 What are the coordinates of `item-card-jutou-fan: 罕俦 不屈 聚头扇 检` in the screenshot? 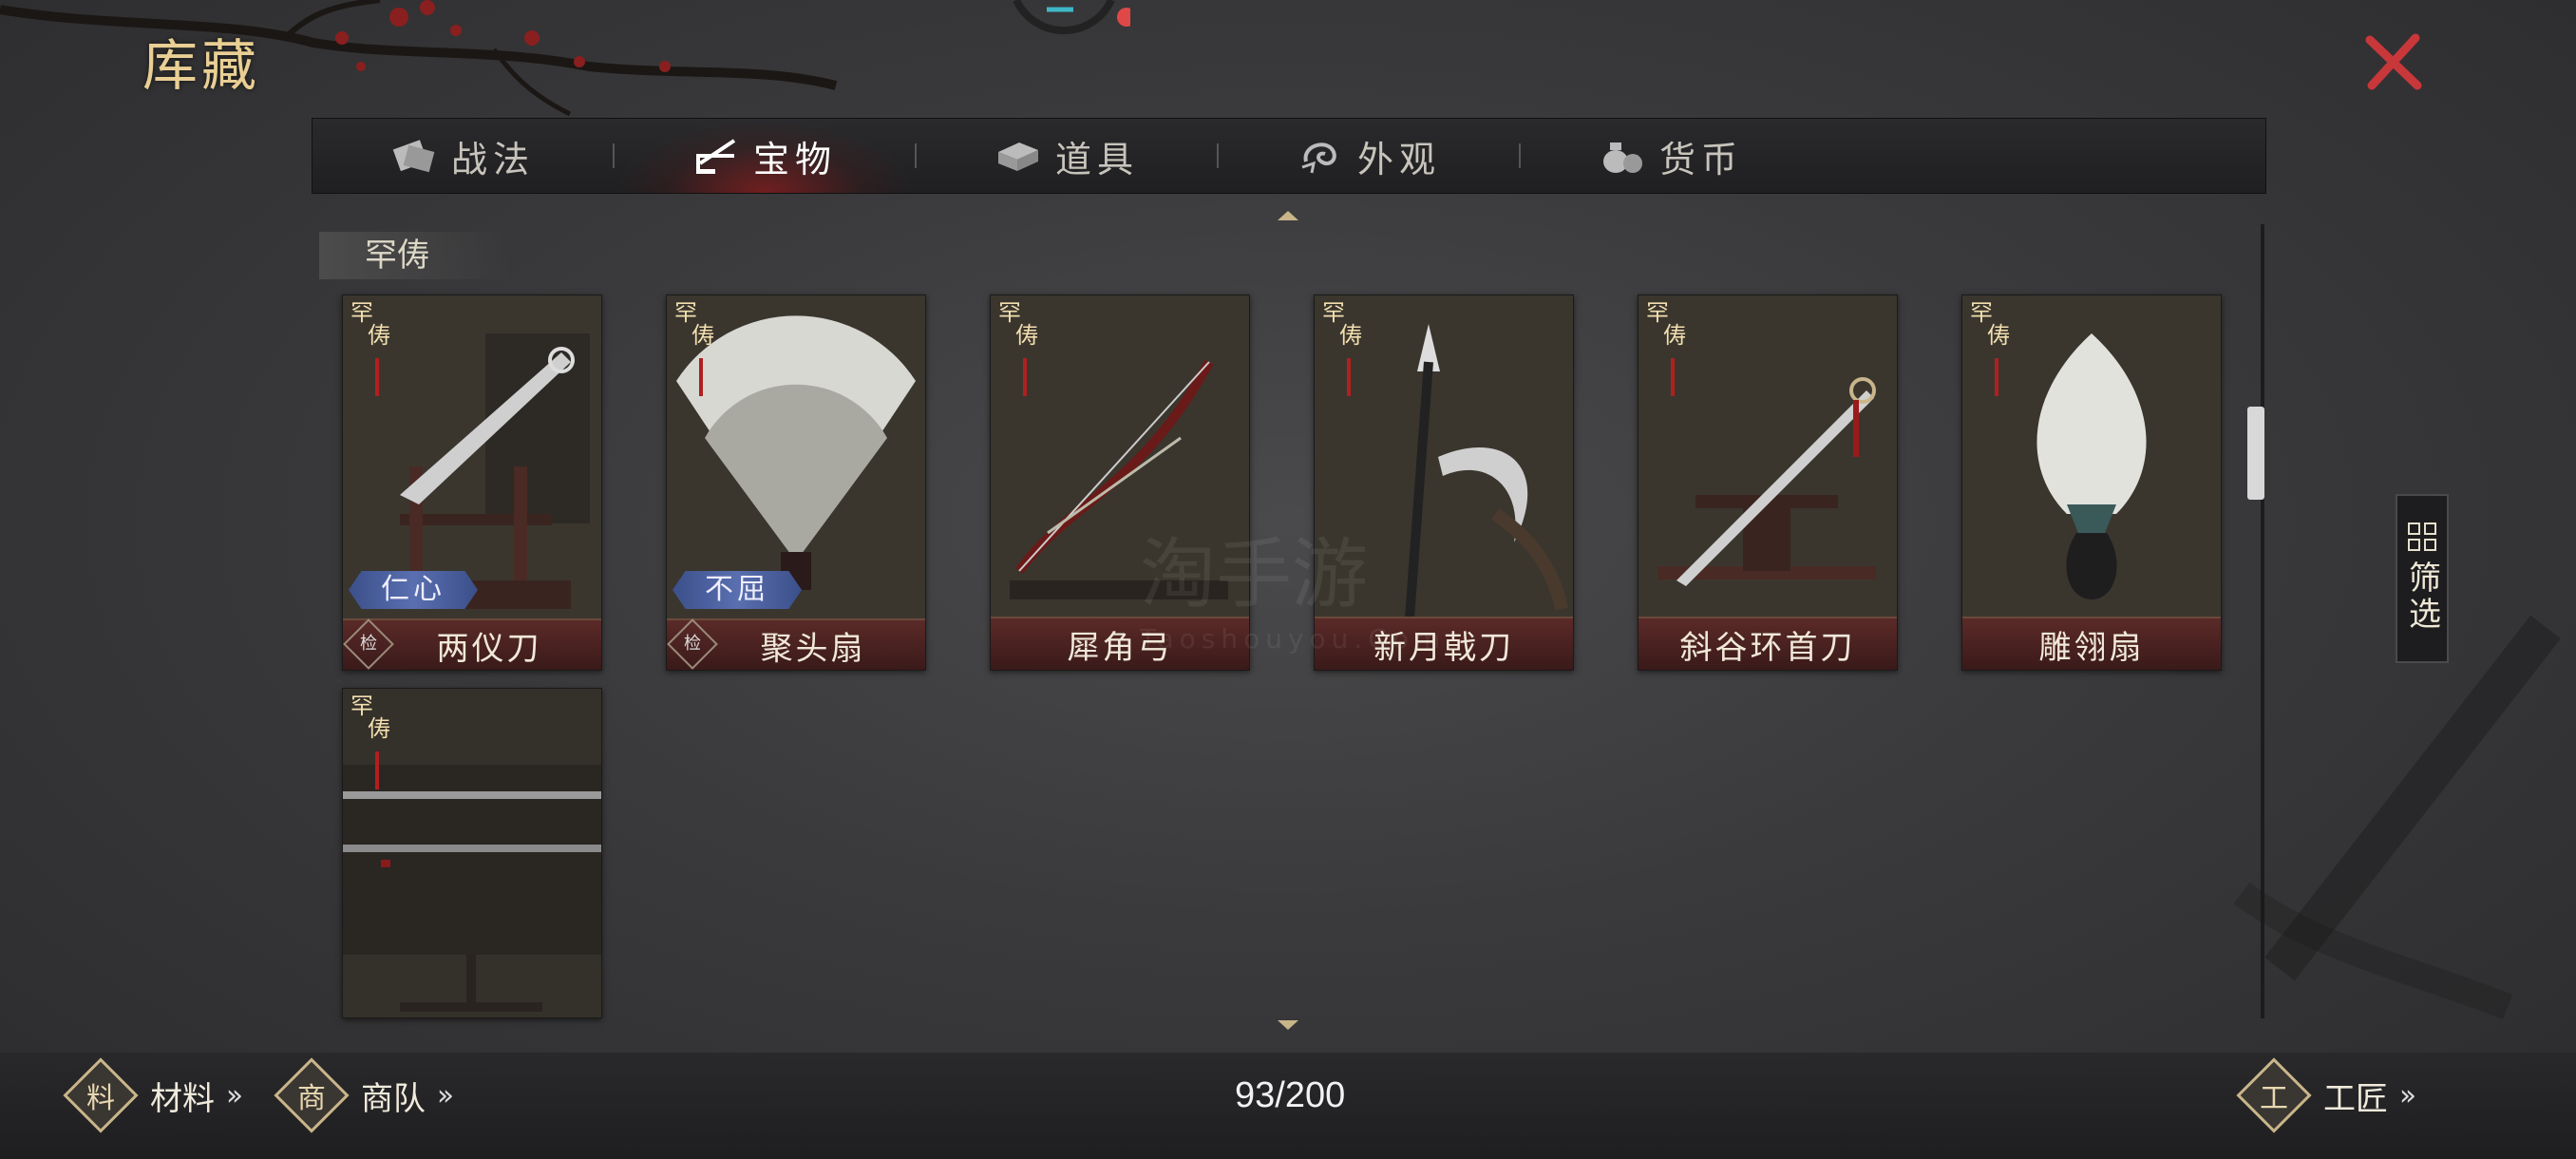 It's located at (796, 482).